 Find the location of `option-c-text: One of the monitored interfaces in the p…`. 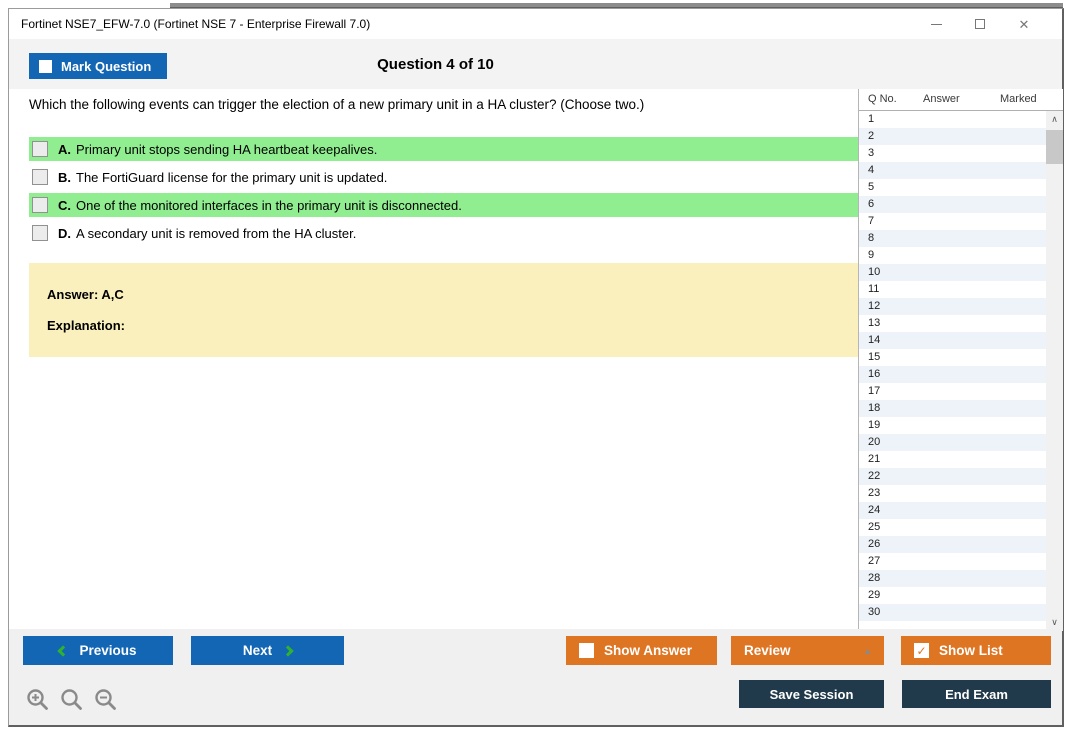

option-c-text: One of the monitored interfaces in the p… is located at coordinates (269, 205).